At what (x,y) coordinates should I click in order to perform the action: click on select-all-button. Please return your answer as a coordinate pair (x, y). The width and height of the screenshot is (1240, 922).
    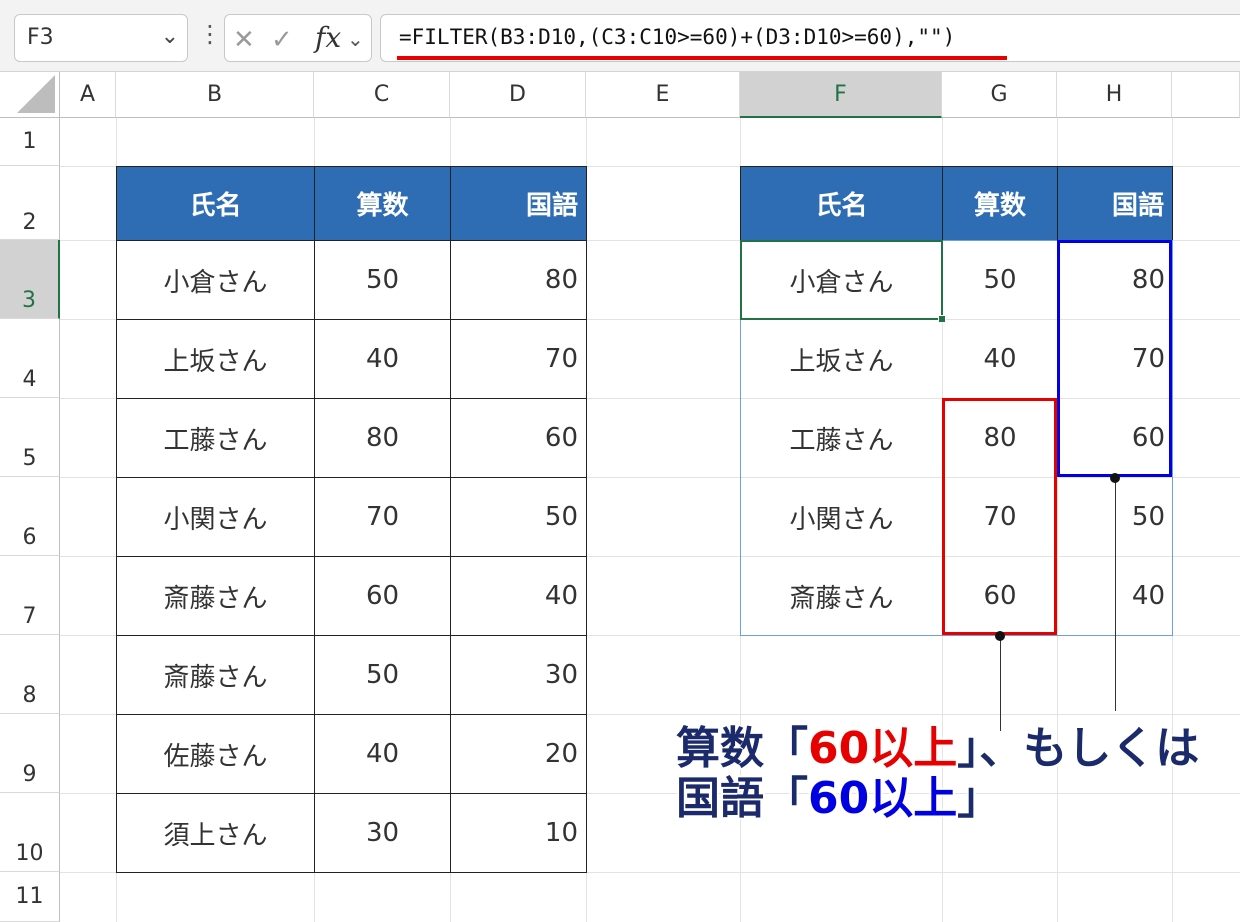
    Looking at the image, I should click on (30, 95).